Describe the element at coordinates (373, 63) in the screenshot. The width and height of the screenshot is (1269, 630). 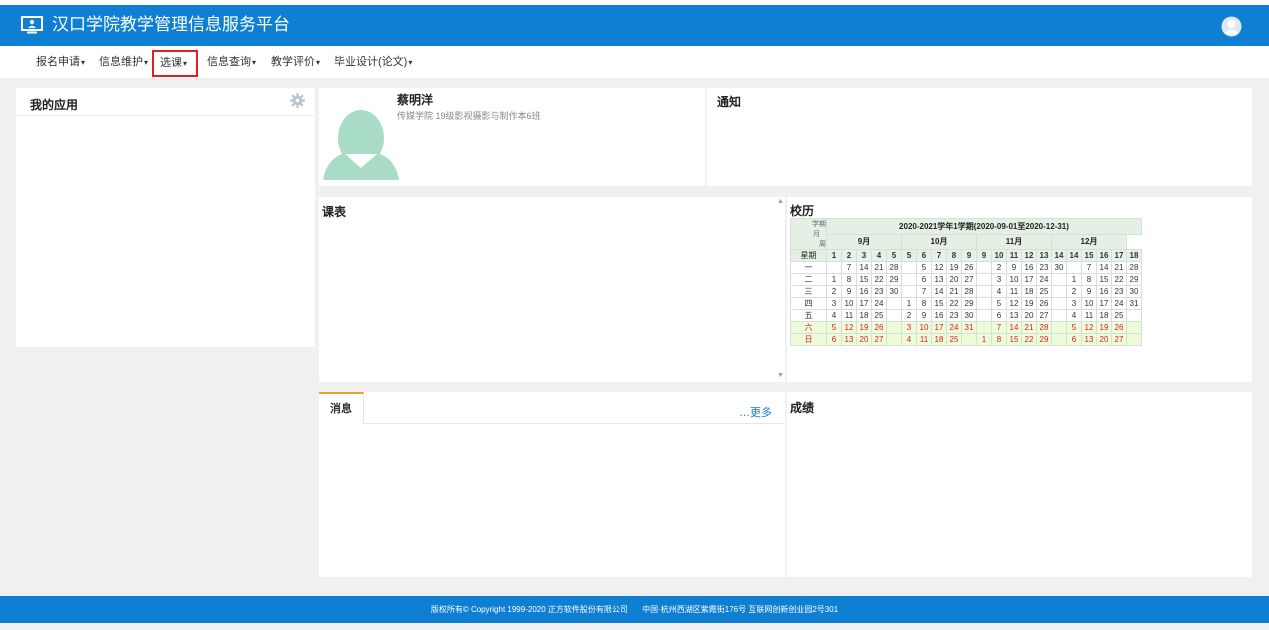
I see `nav-item-graduation-design: 毕业设计(论文)▾` at that location.